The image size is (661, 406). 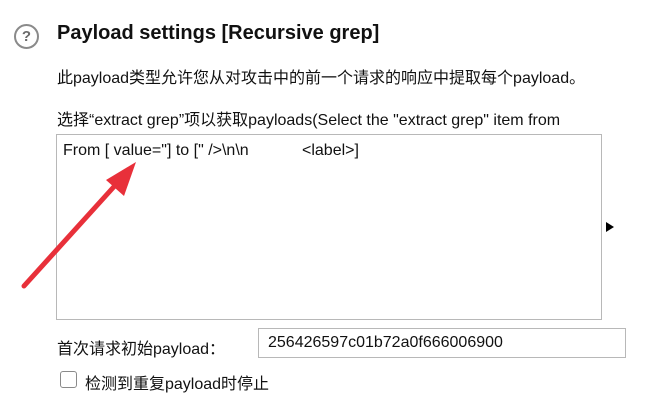 I want to click on initial-payload-label: 首次请求初始payload：, so click(x=141, y=349).